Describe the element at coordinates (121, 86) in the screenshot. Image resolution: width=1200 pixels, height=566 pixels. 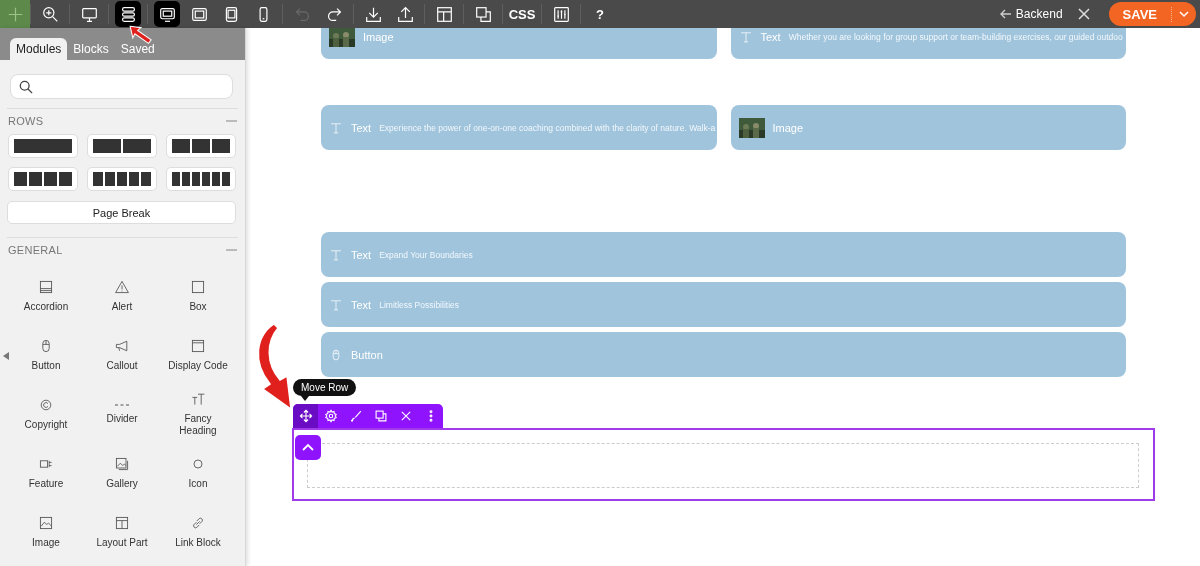
I see `search-field` at that location.